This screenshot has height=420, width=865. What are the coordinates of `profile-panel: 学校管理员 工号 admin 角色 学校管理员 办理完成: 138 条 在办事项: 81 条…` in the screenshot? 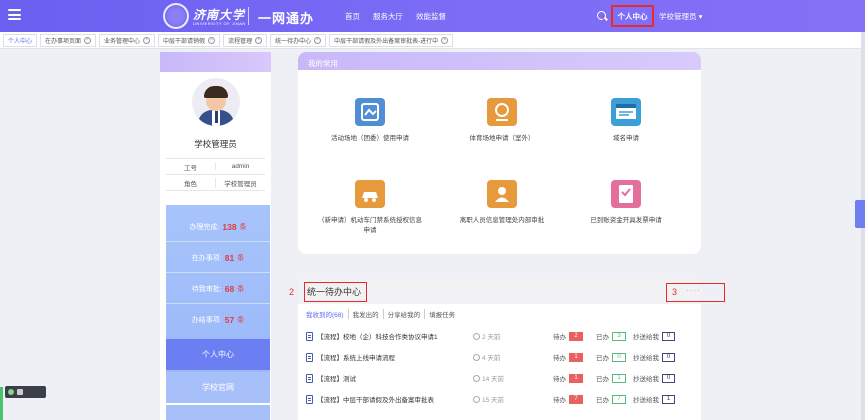 It's located at (215, 236).